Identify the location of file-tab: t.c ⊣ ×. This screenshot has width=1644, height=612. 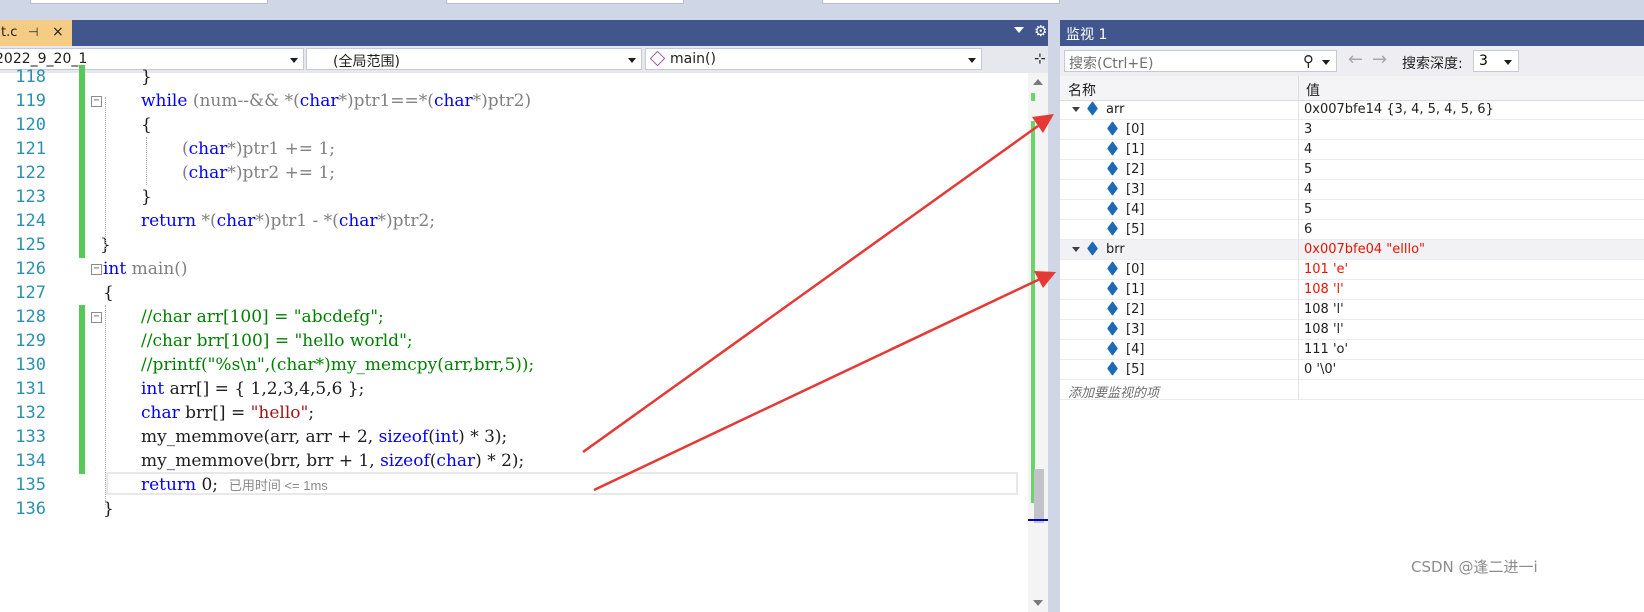
(36, 33).